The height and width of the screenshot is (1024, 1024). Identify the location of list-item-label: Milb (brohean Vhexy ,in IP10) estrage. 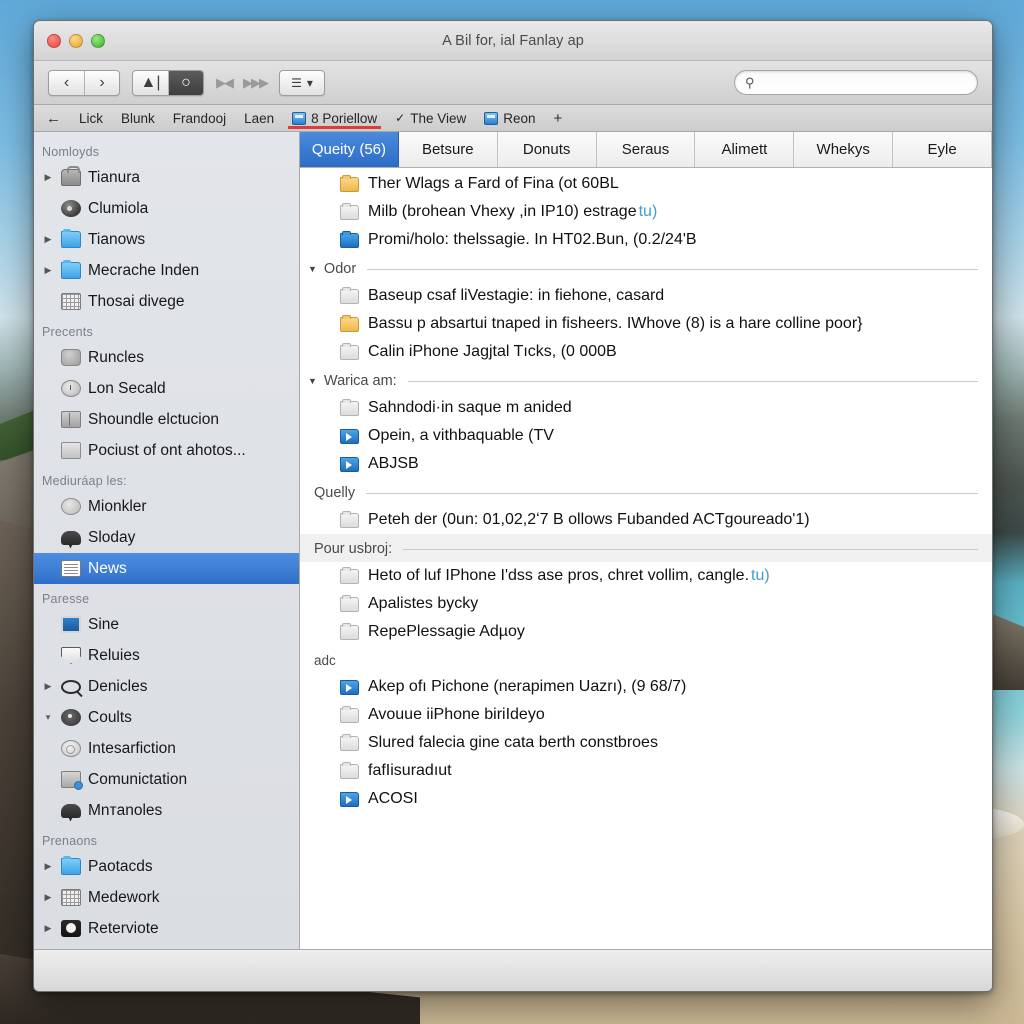
(502, 211).